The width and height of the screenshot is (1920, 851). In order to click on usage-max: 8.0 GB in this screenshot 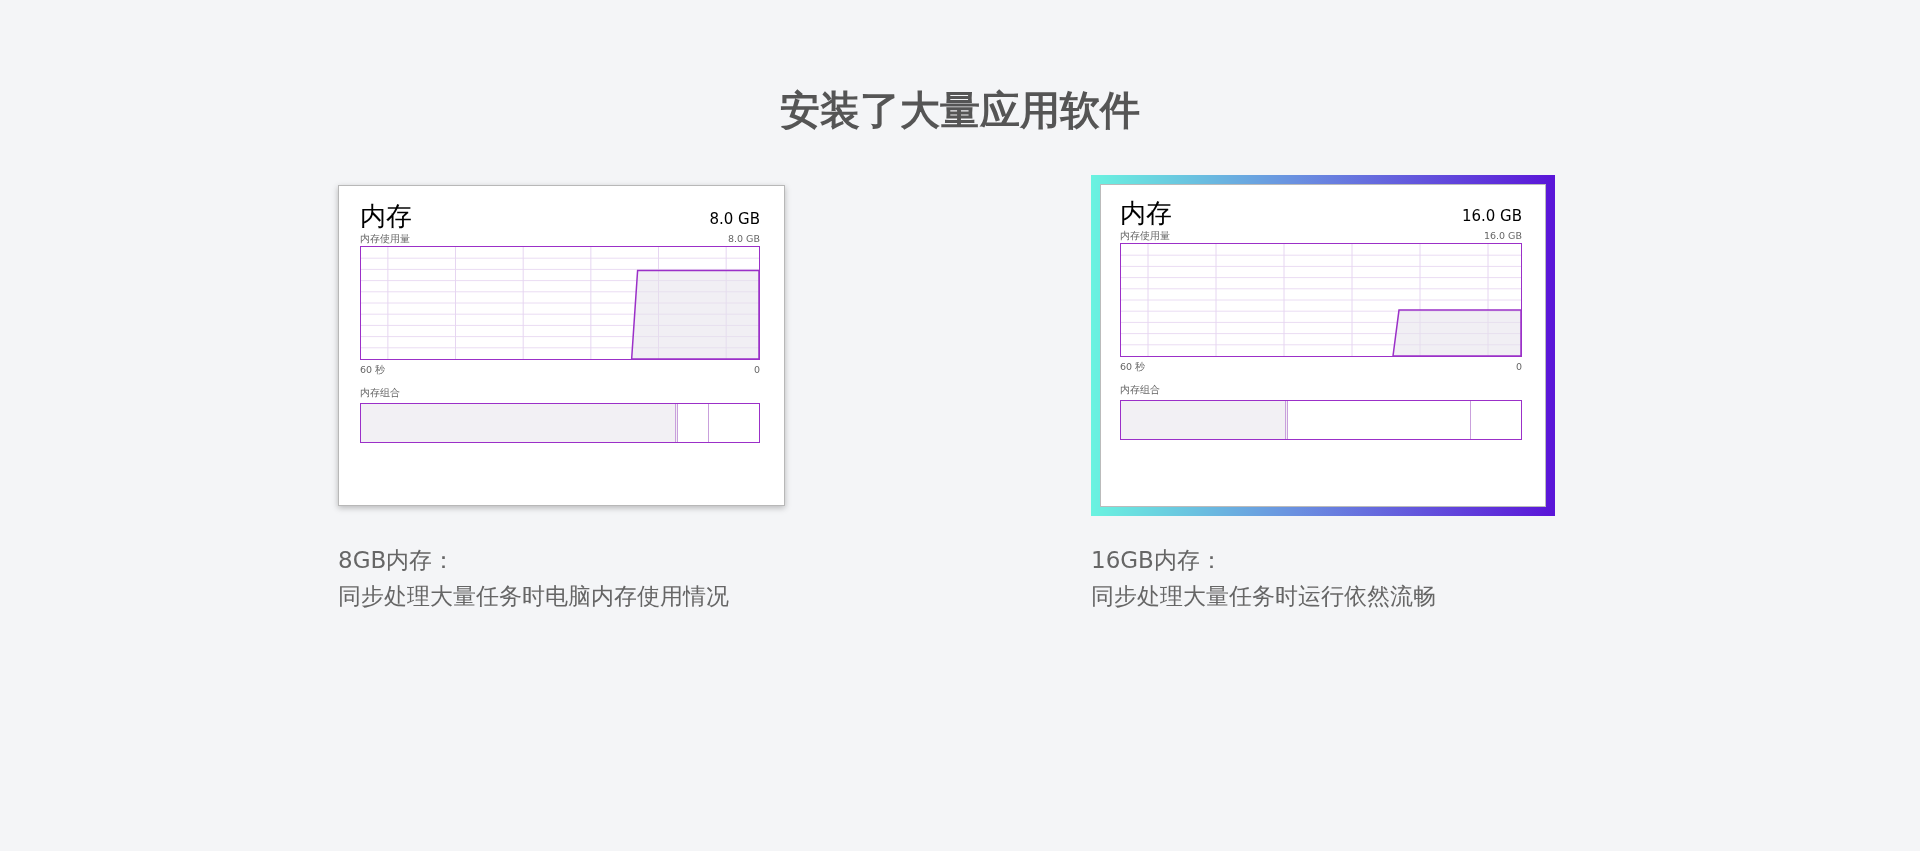, I will do `click(744, 238)`.